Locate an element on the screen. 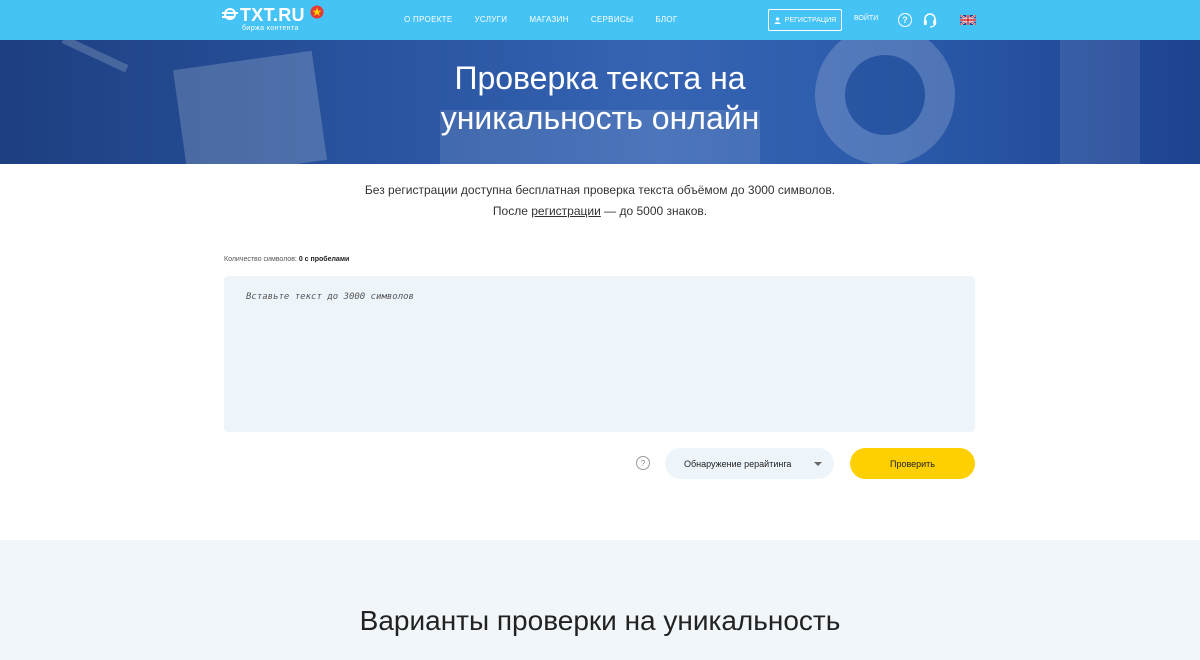 The image size is (1200, 660). logo-main: TXT.RU is located at coordinates (263, 15).